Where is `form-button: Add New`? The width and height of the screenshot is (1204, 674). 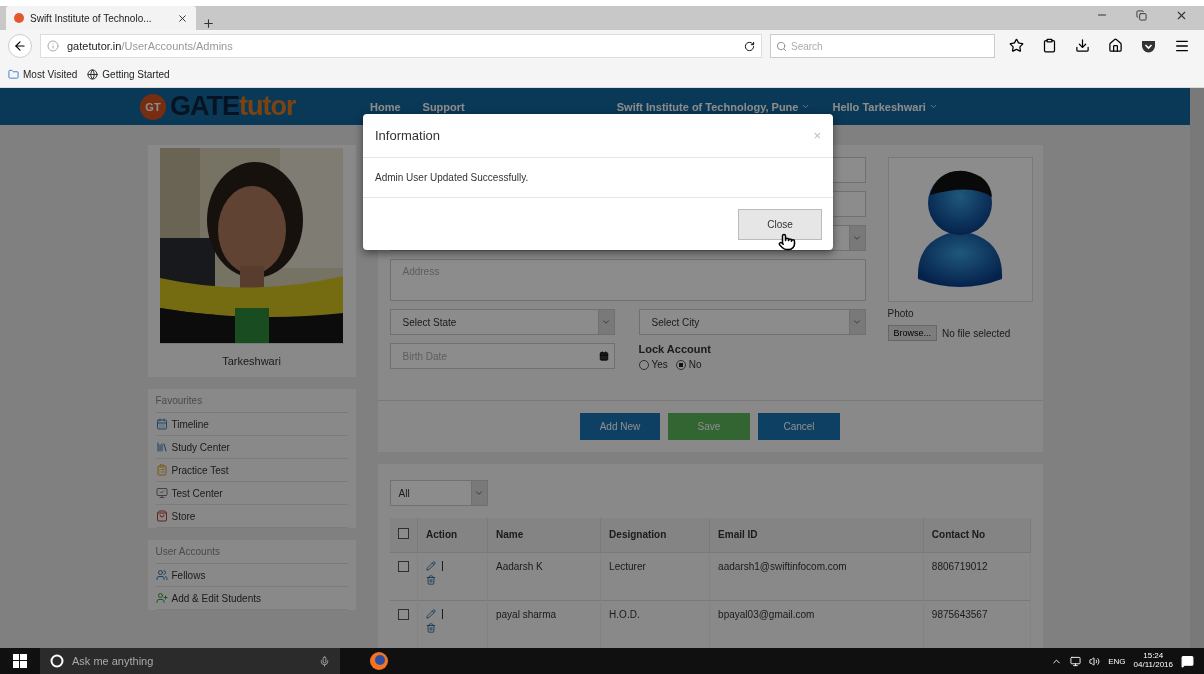
form-button: Add New is located at coordinates (620, 426).